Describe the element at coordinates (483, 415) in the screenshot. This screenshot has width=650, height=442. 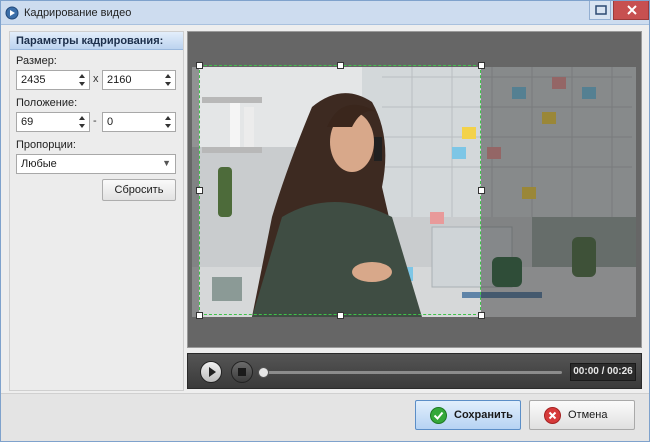
I see `save-label: Сохранить` at that location.